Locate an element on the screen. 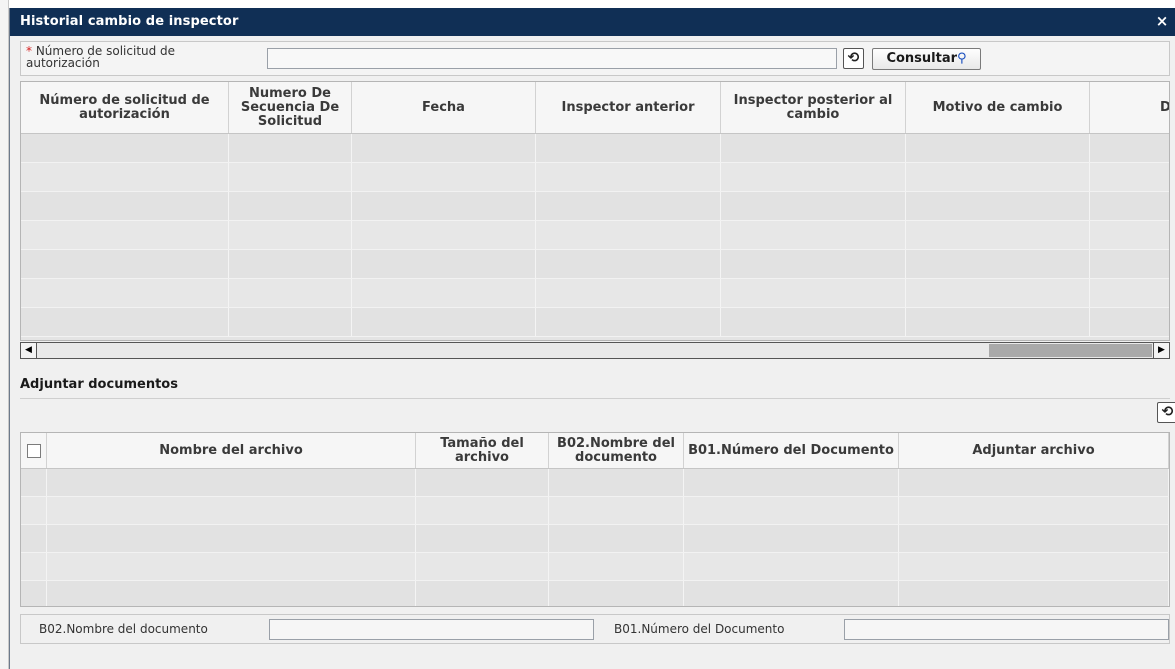 The width and height of the screenshot is (1175, 669). search-label: * Número de solicitud de autorización is located at coordinates (126, 57).